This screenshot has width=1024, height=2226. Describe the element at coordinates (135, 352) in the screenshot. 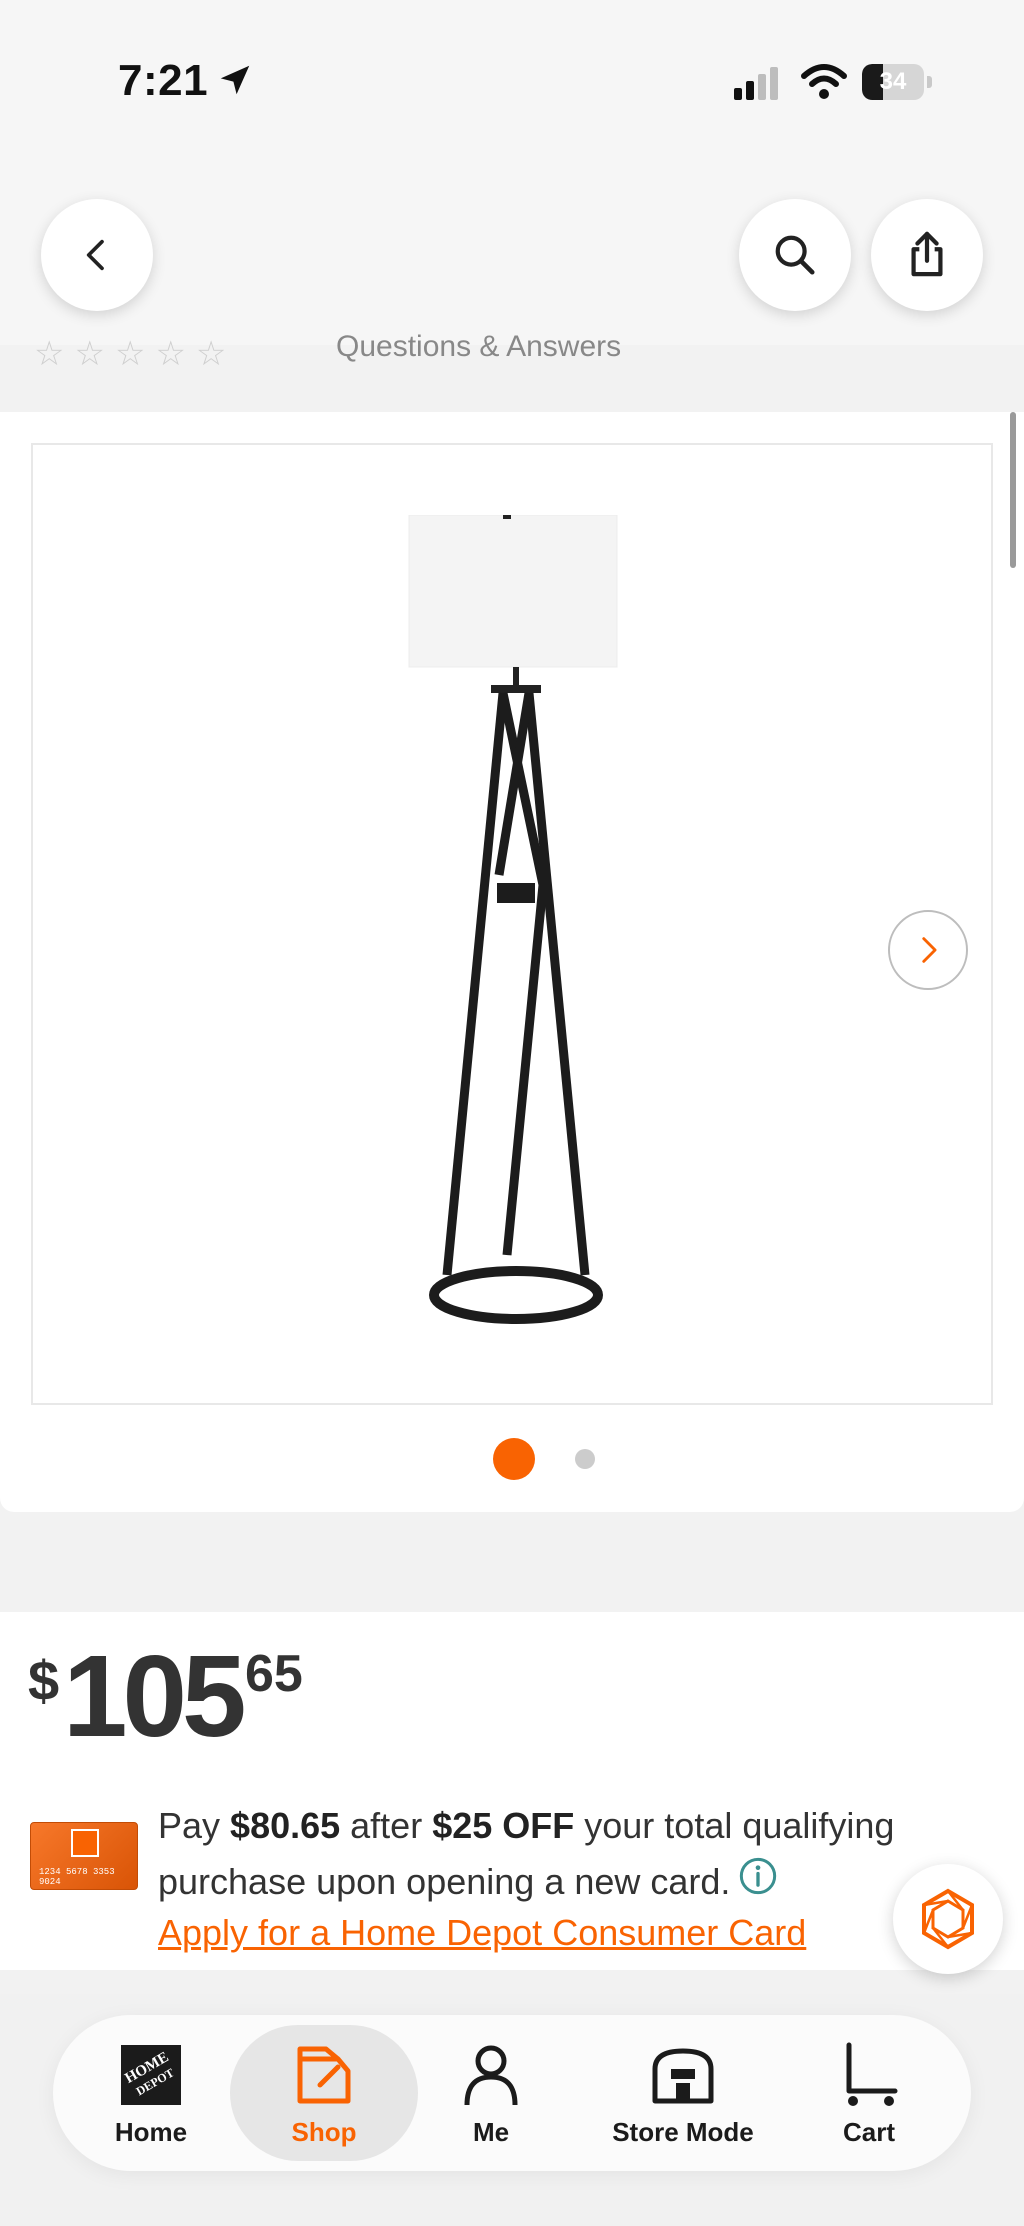

I see `rating-stars: ☆☆☆☆☆` at that location.